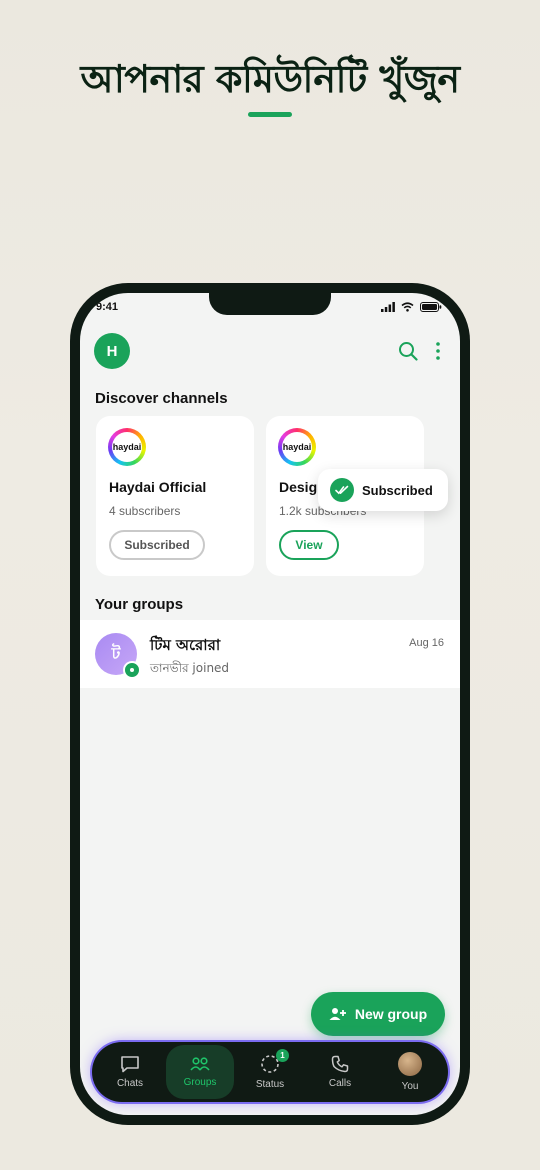 Image resolution: width=540 pixels, height=1170 pixels. I want to click on header-actions, so click(419, 351).